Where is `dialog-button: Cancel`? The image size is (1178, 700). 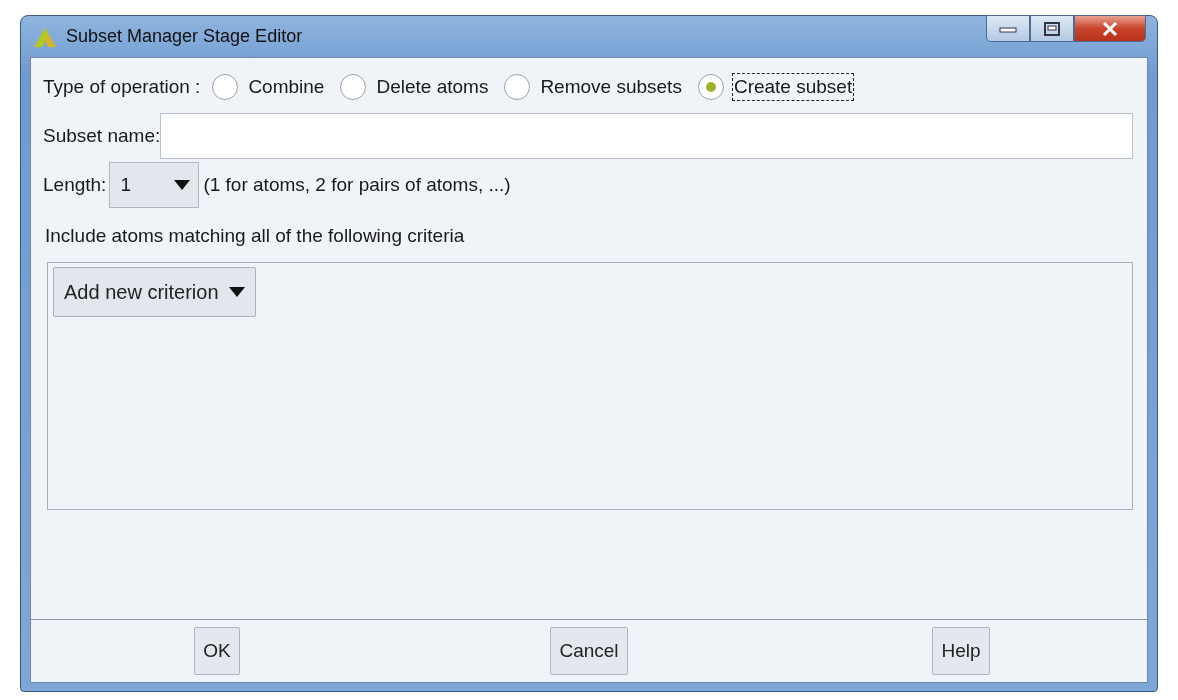
dialog-button: Cancel is located at coordinates (589, 651).